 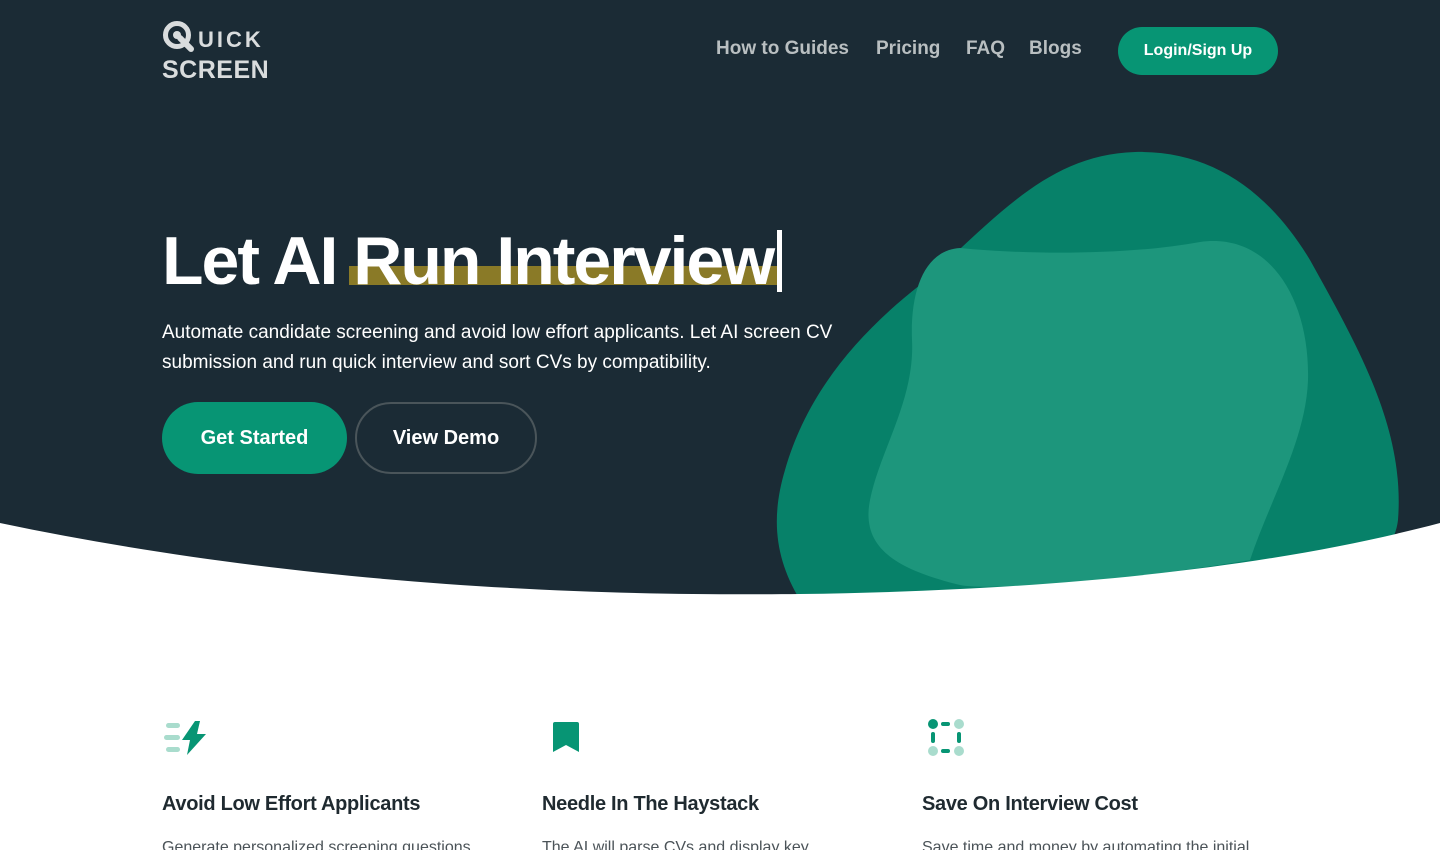 I want to click on bolt-icon, so click(x=185, y=738).